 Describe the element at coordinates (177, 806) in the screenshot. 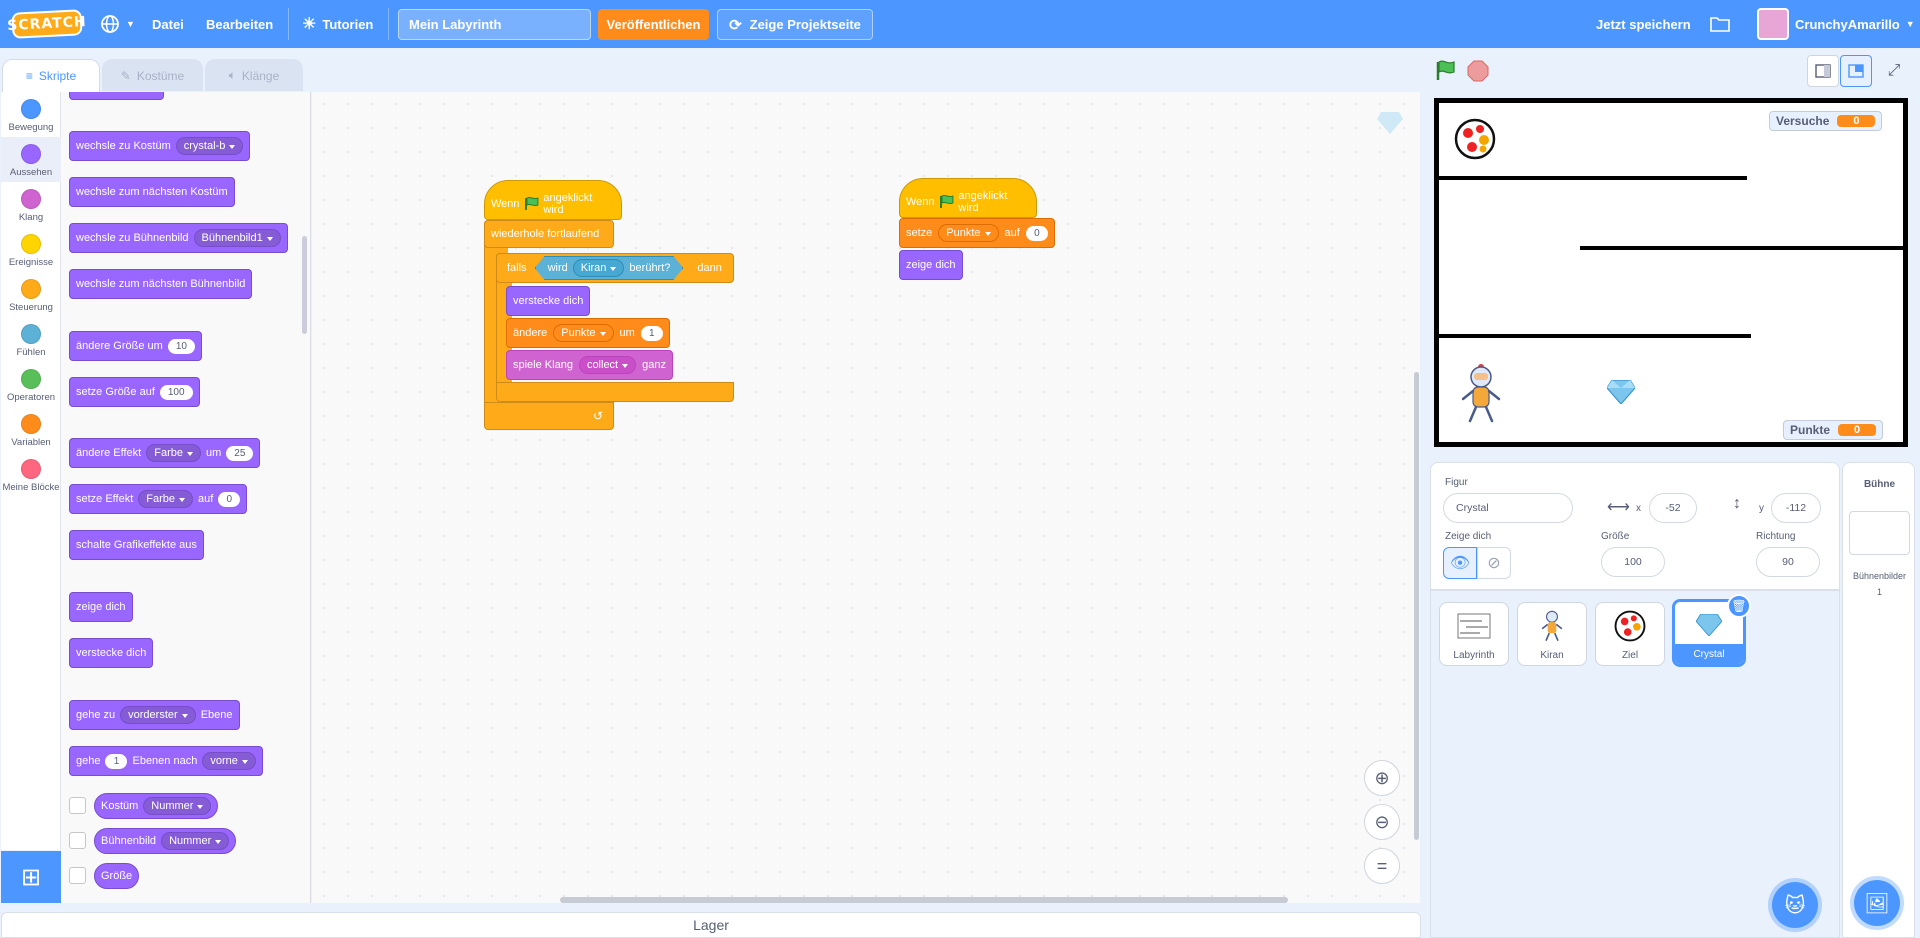

I see `costume-number-dropdown: Nummer` at that location.